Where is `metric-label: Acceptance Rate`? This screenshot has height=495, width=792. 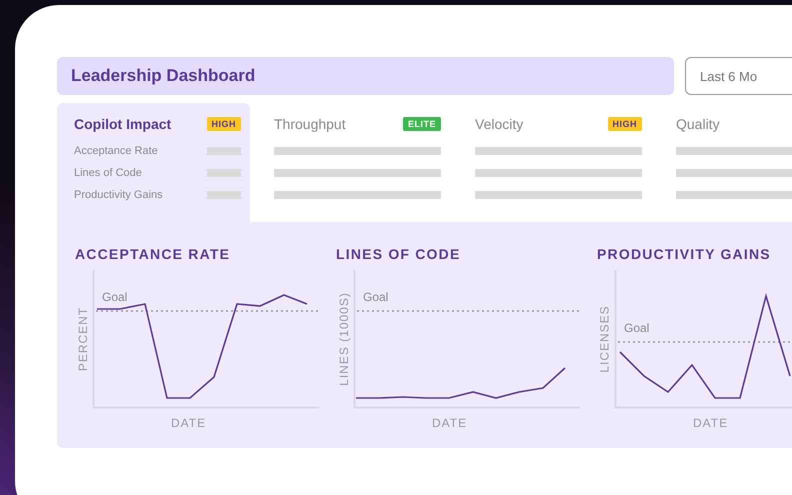
metric-label: Acceptance Rate is located at coordinates (116, 151).